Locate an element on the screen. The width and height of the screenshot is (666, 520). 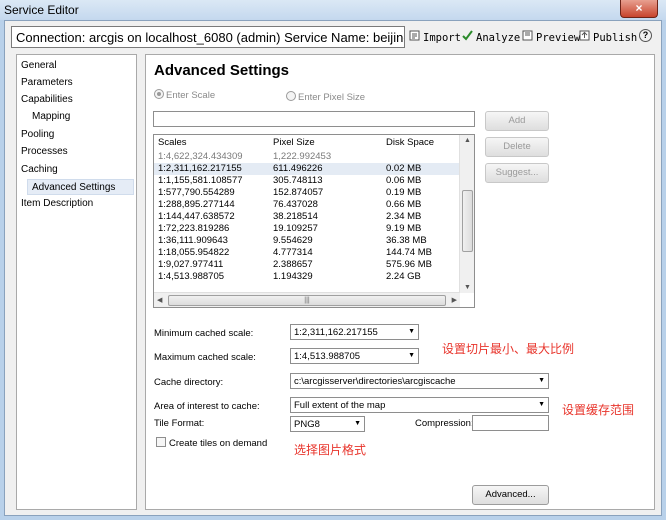
column-header-scales: Scales is located at coordinates (172, 142).